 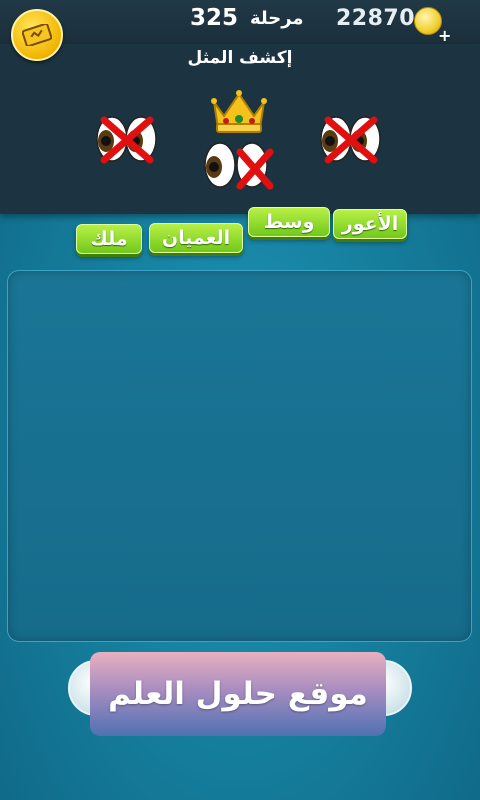 What do you see at coordinates (239, 166) in the screenshot?
I see `eye-open-icon` at bounding box center [239, 166].